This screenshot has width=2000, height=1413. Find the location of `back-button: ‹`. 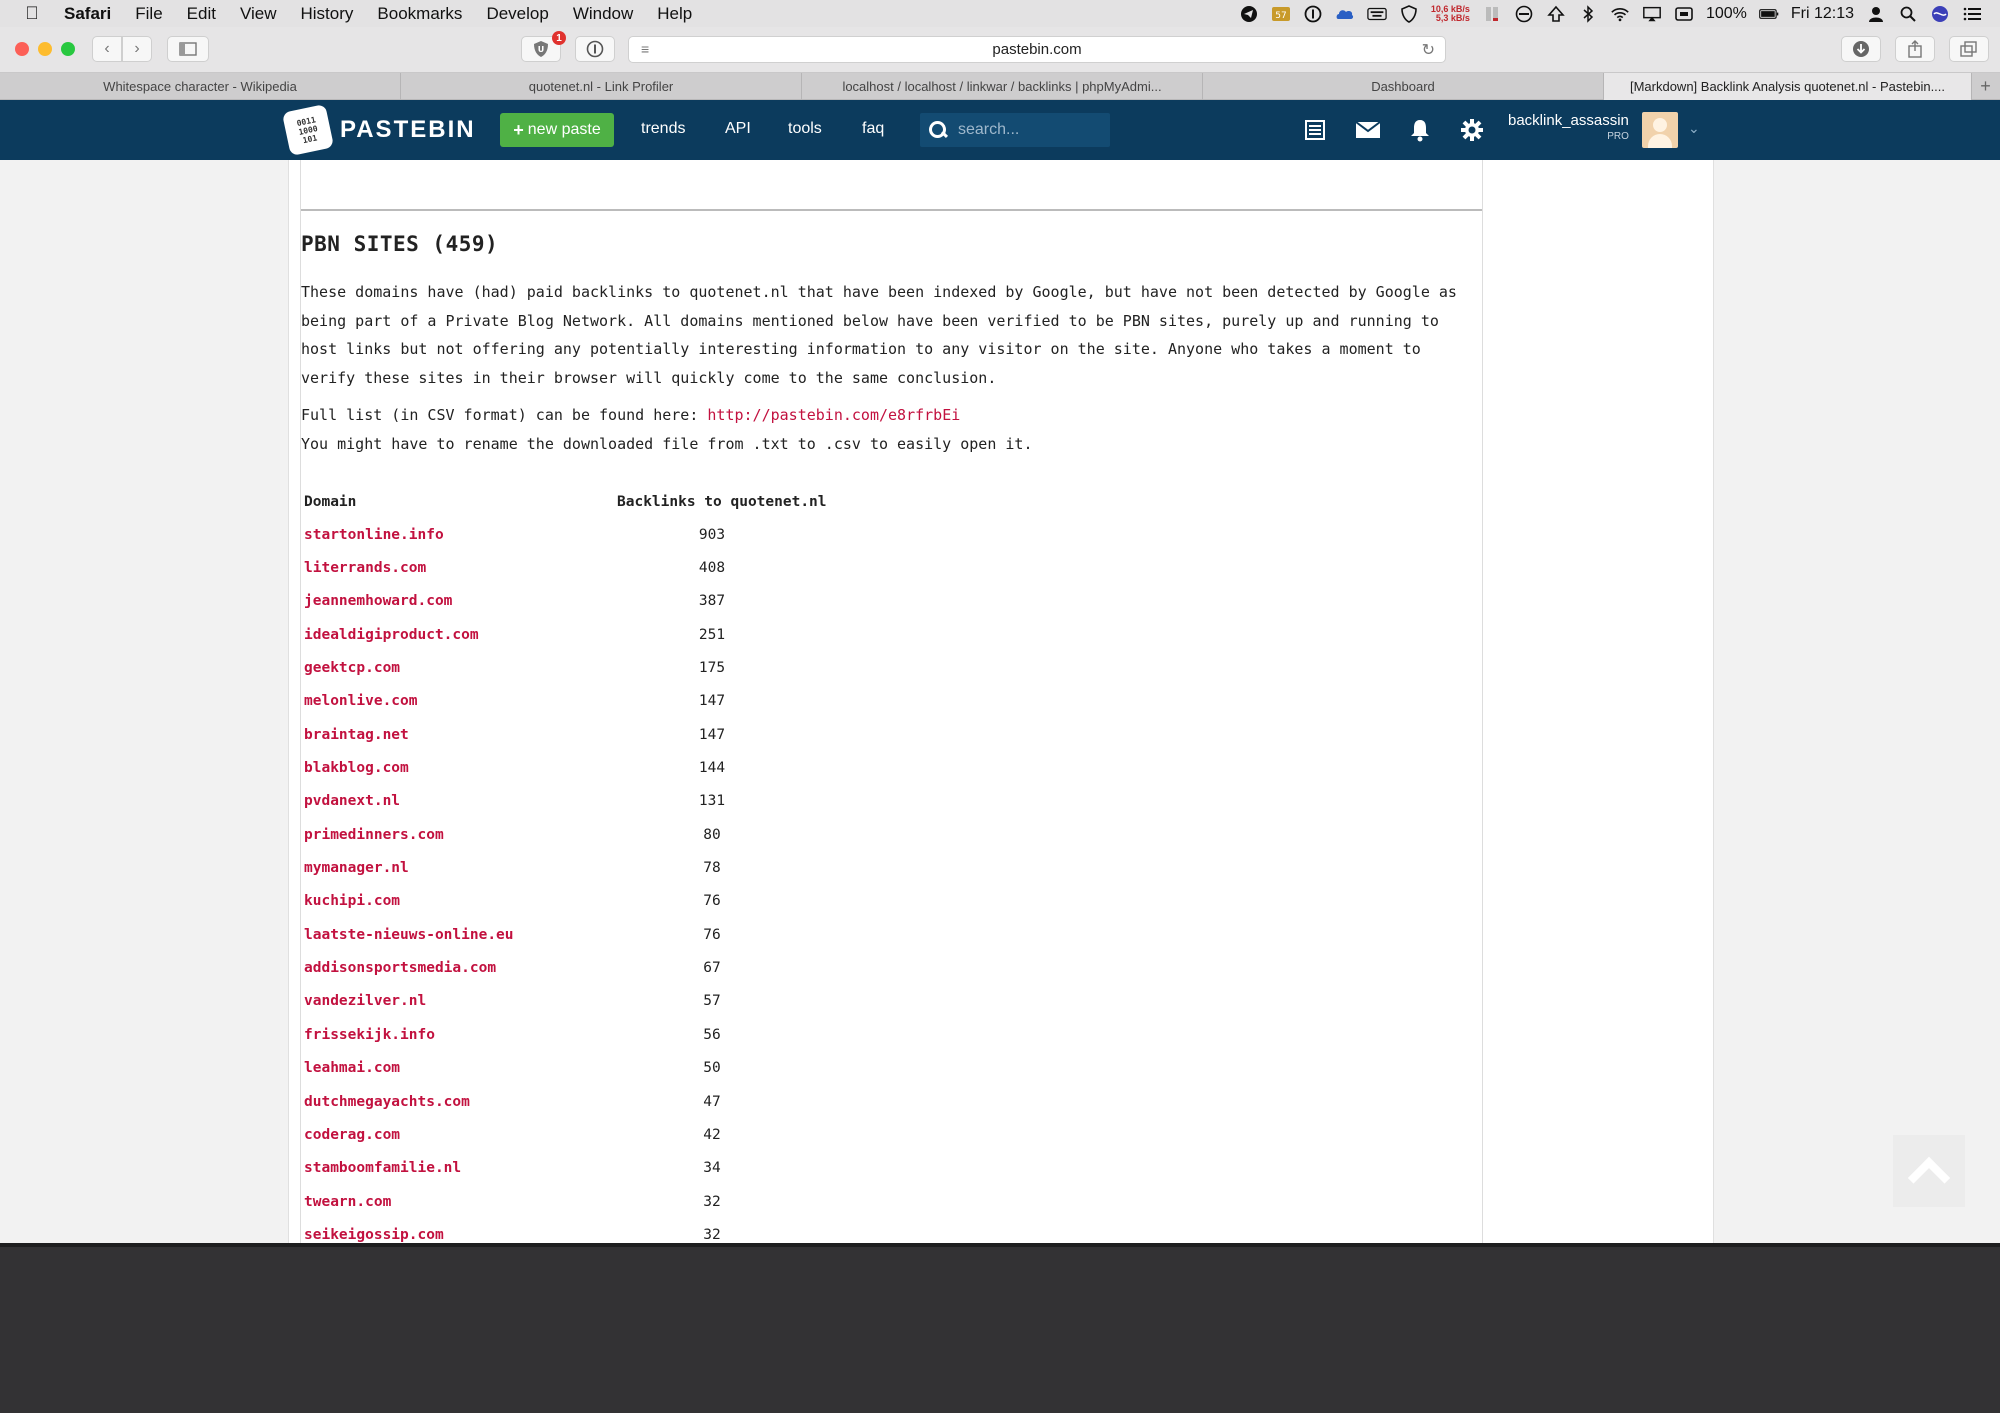

back-button: ‹ is located at coordinates (107, 49).